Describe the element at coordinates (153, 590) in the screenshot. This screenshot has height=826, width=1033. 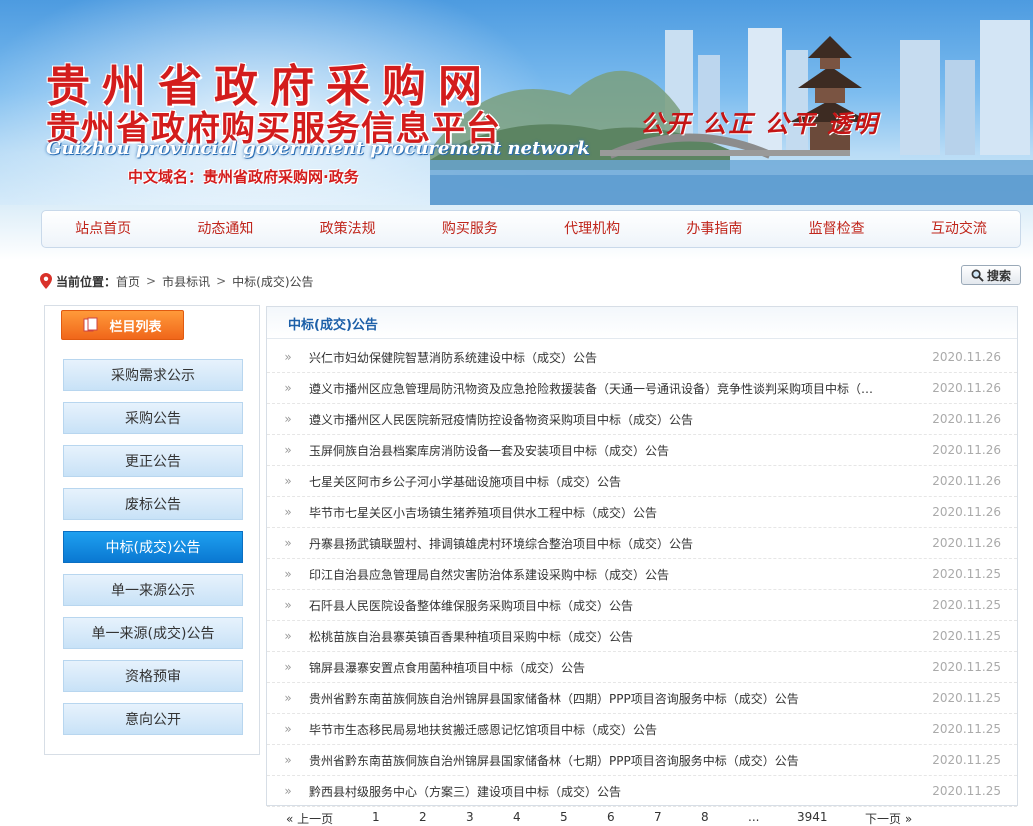
I see `sidebar-item-single-source: 单一来源公示` at that location.